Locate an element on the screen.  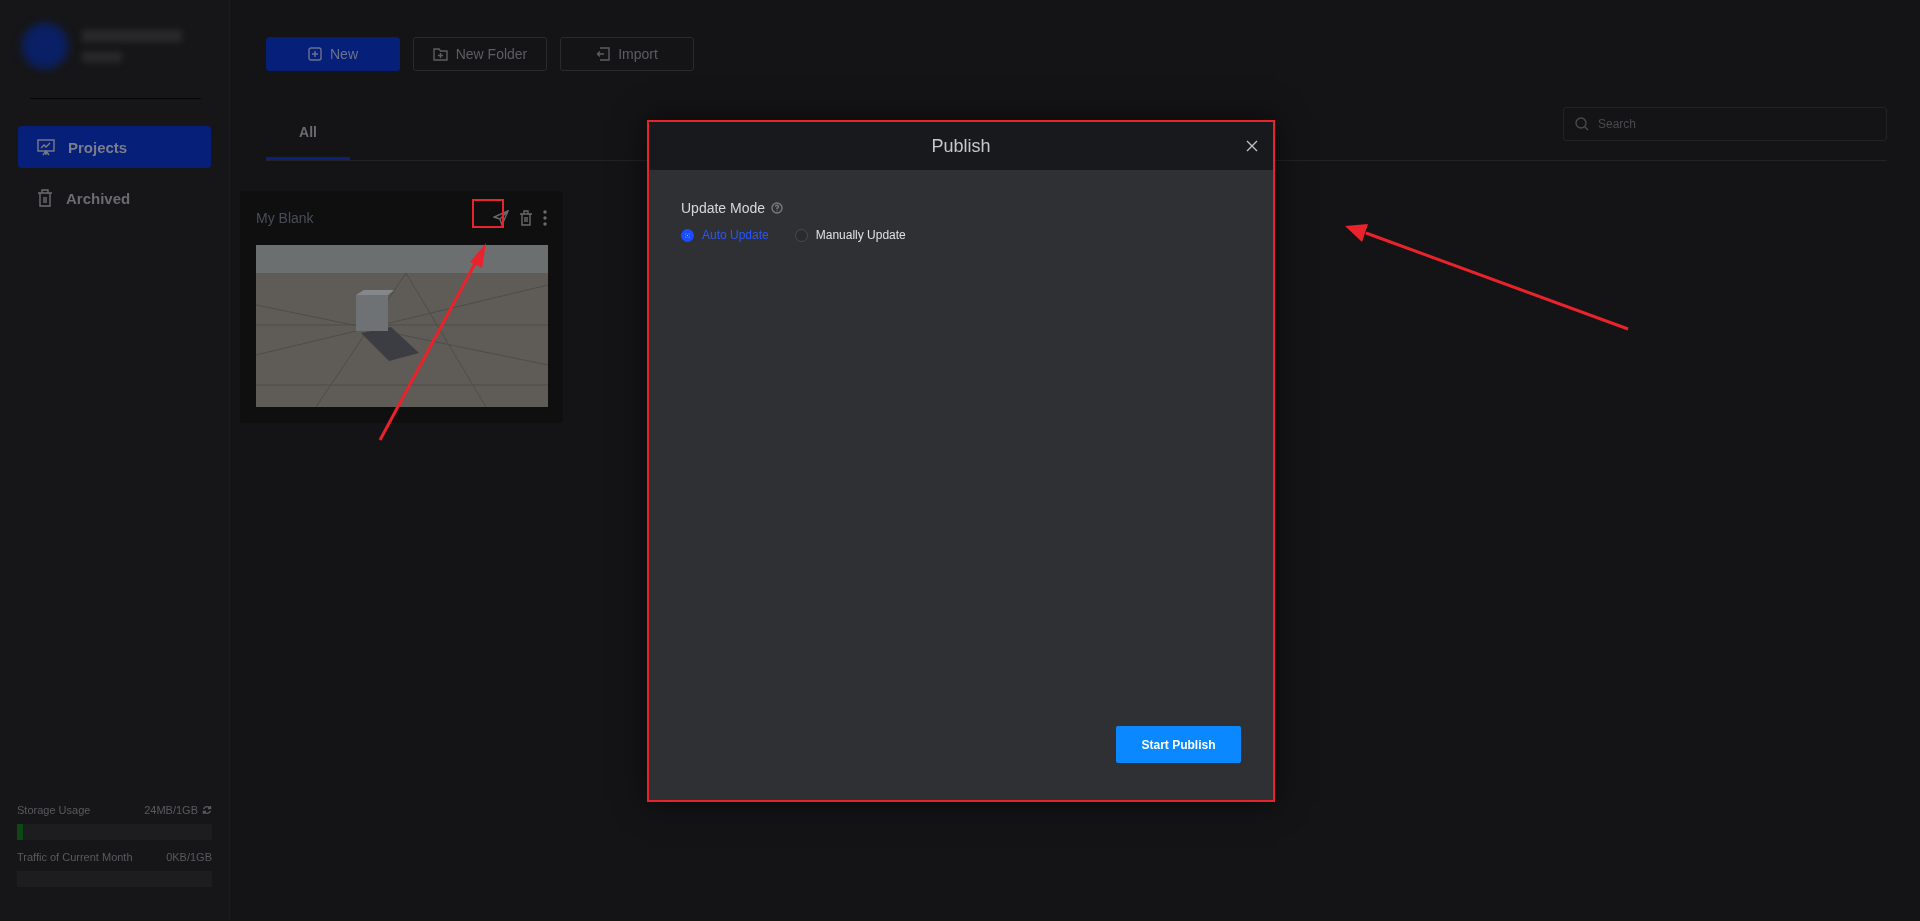
toolbar-button: Import is located at coordinates (627, 54).